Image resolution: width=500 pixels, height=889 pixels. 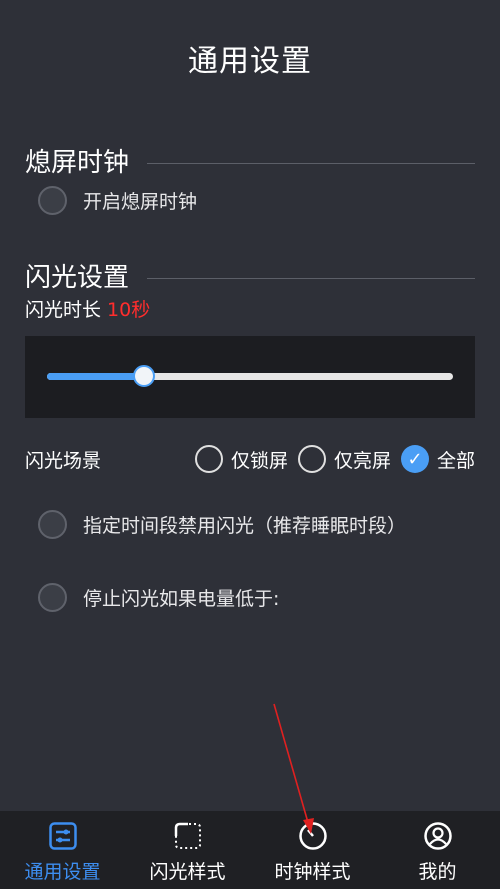 I want to click on flash-duration-slider-panel, so click(x=250, y=377).